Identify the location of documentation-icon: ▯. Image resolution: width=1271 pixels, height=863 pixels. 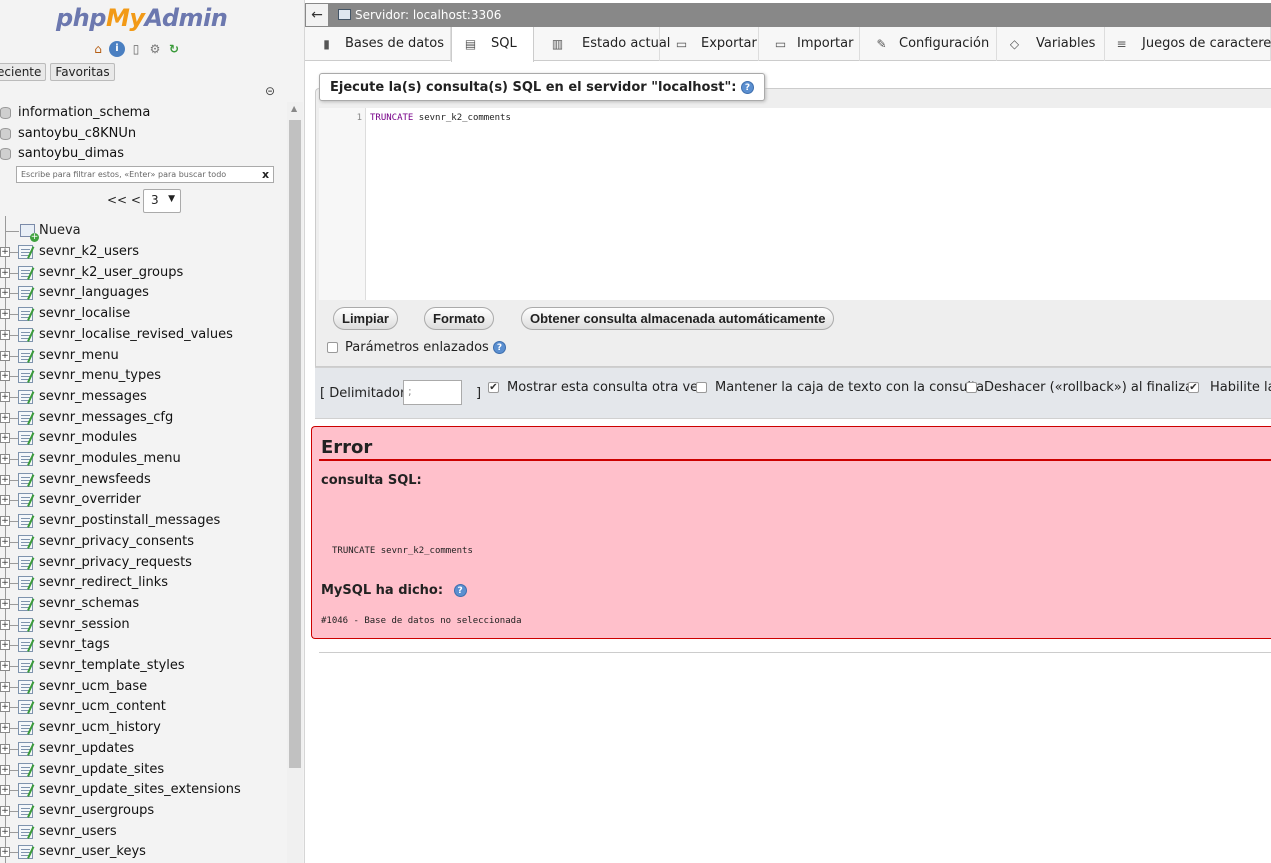
(136, 49).